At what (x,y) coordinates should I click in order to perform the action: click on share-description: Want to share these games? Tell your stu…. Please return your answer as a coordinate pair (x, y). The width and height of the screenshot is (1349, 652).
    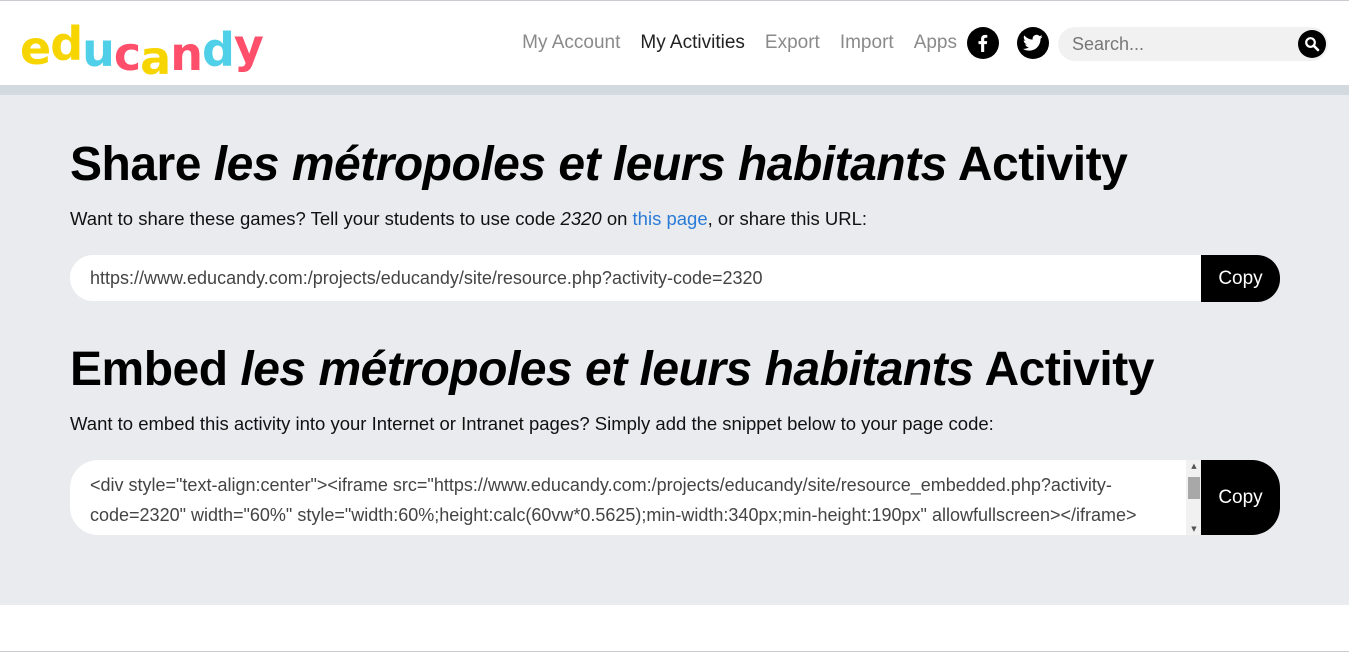
    Looking at the image, I should click on (468, 219).